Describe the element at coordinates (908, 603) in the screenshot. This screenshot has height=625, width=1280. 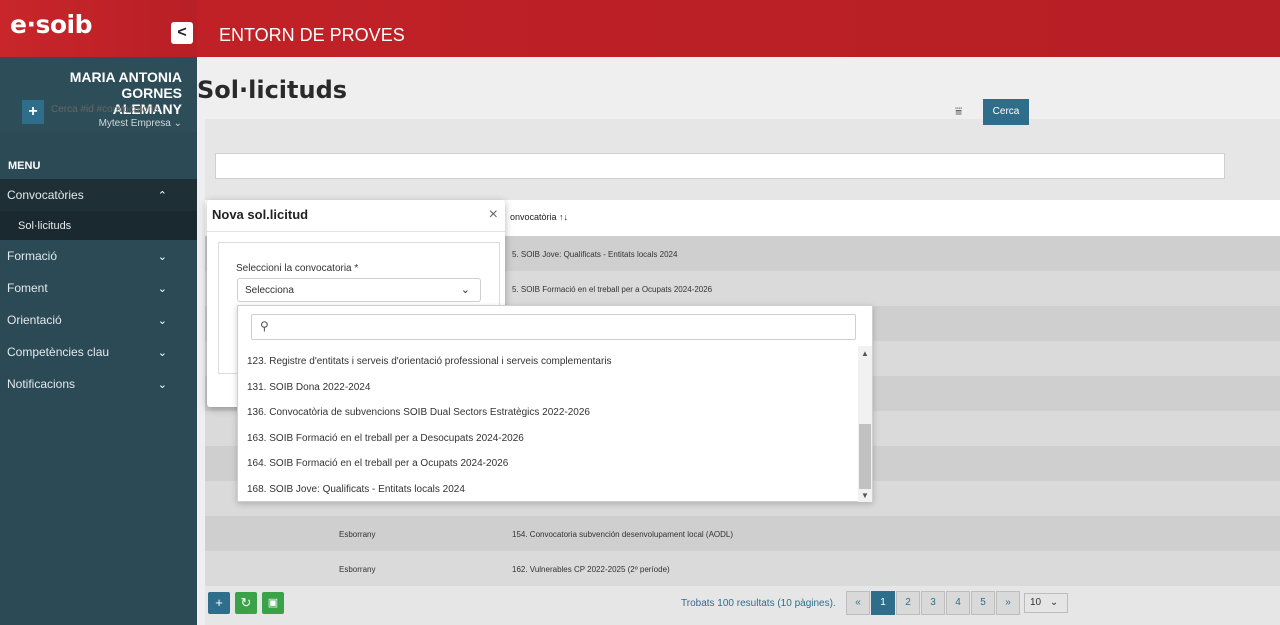
I see `page-2: 2` at that location.